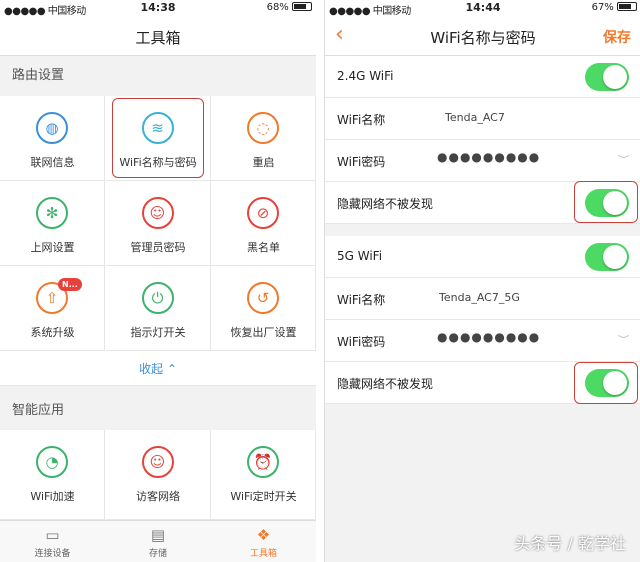 Image resolution: width=640 pixels, height=562 pixels. I want to click on band-5g-toggle, so click(607, 257).